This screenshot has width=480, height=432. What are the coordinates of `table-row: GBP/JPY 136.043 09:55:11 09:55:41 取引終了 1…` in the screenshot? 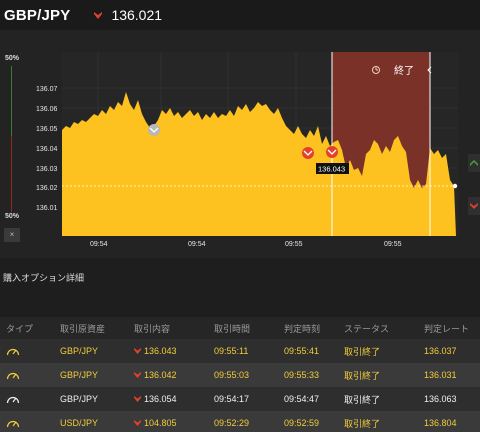 It's located at (240, 351).